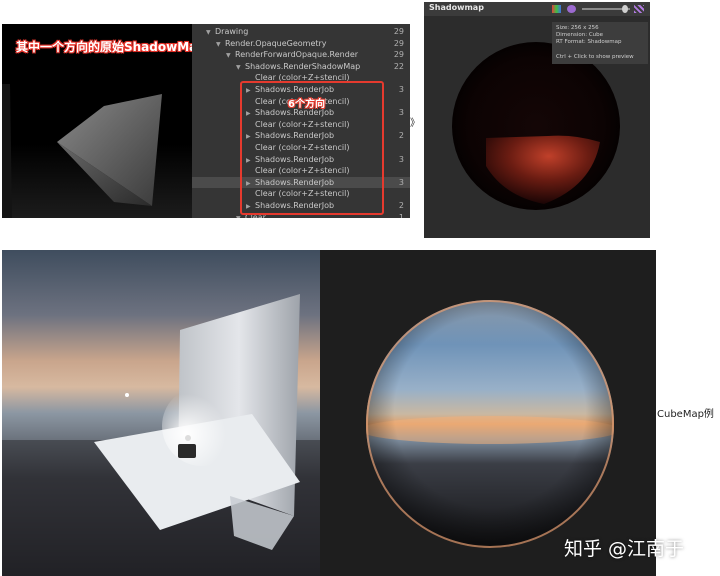 The image size is (720, 576). I want to click on cubemap-sphere, so click(490, 424).